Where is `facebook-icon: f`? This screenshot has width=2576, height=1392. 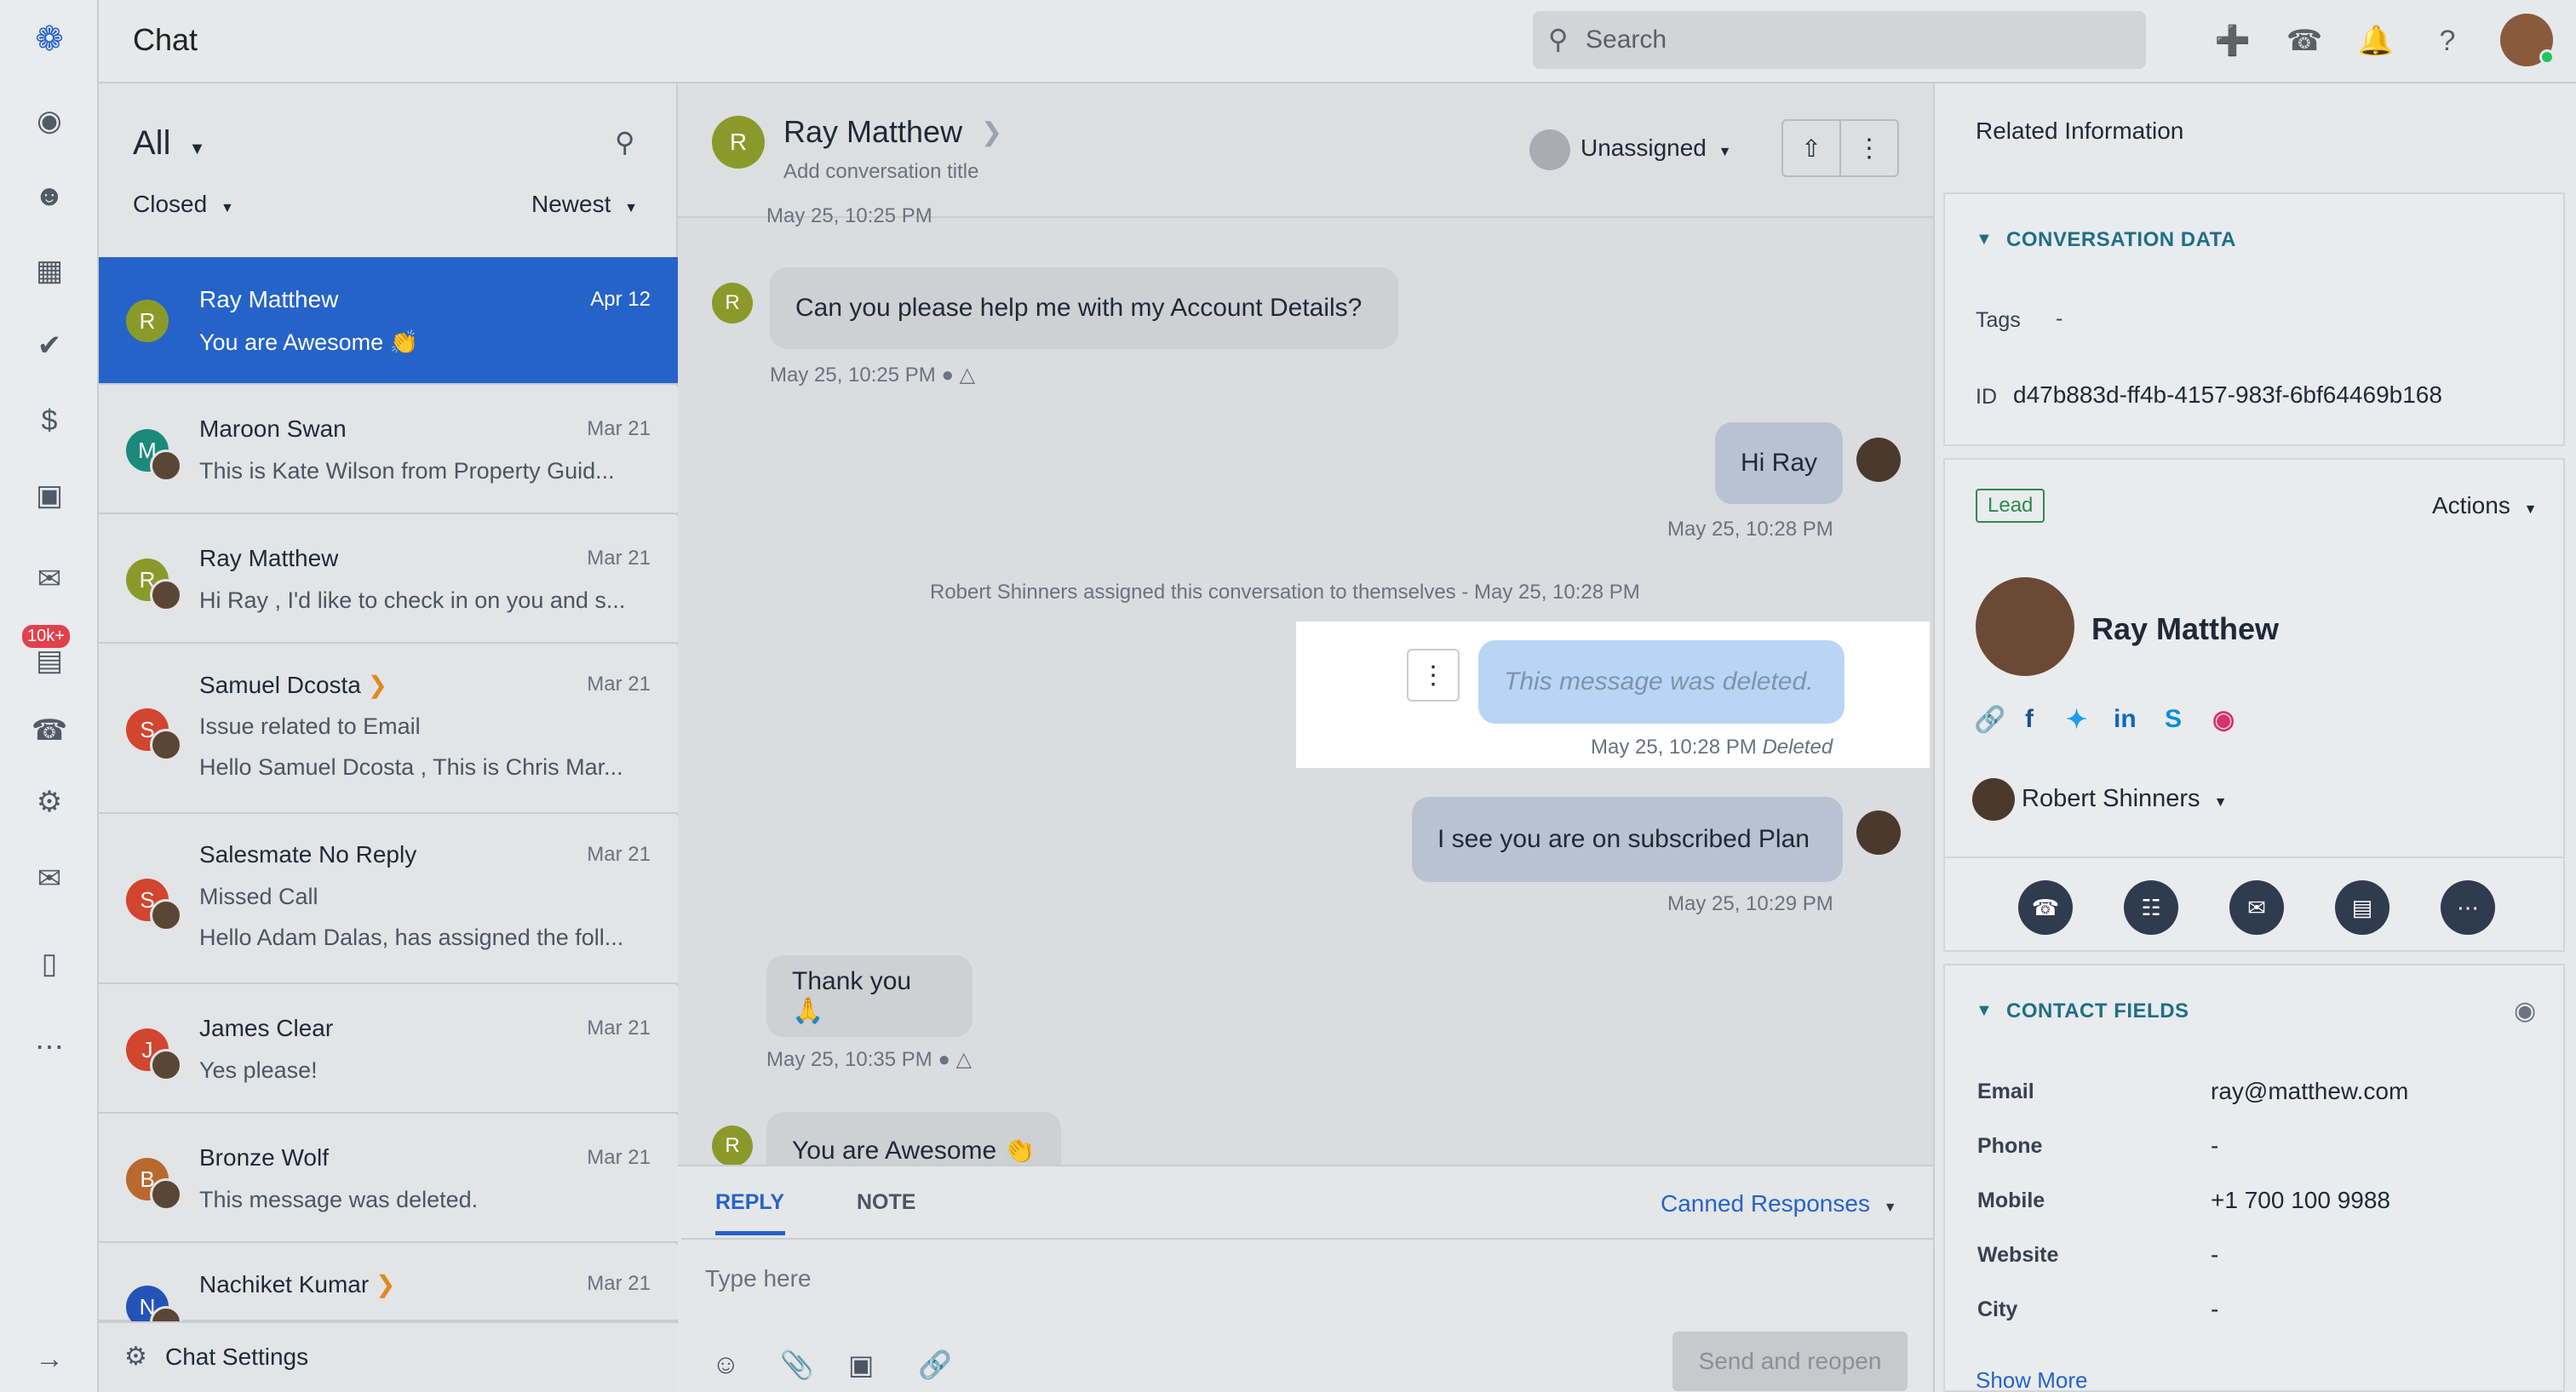 facebook-icon: f is located at coordinates (2029, 719).